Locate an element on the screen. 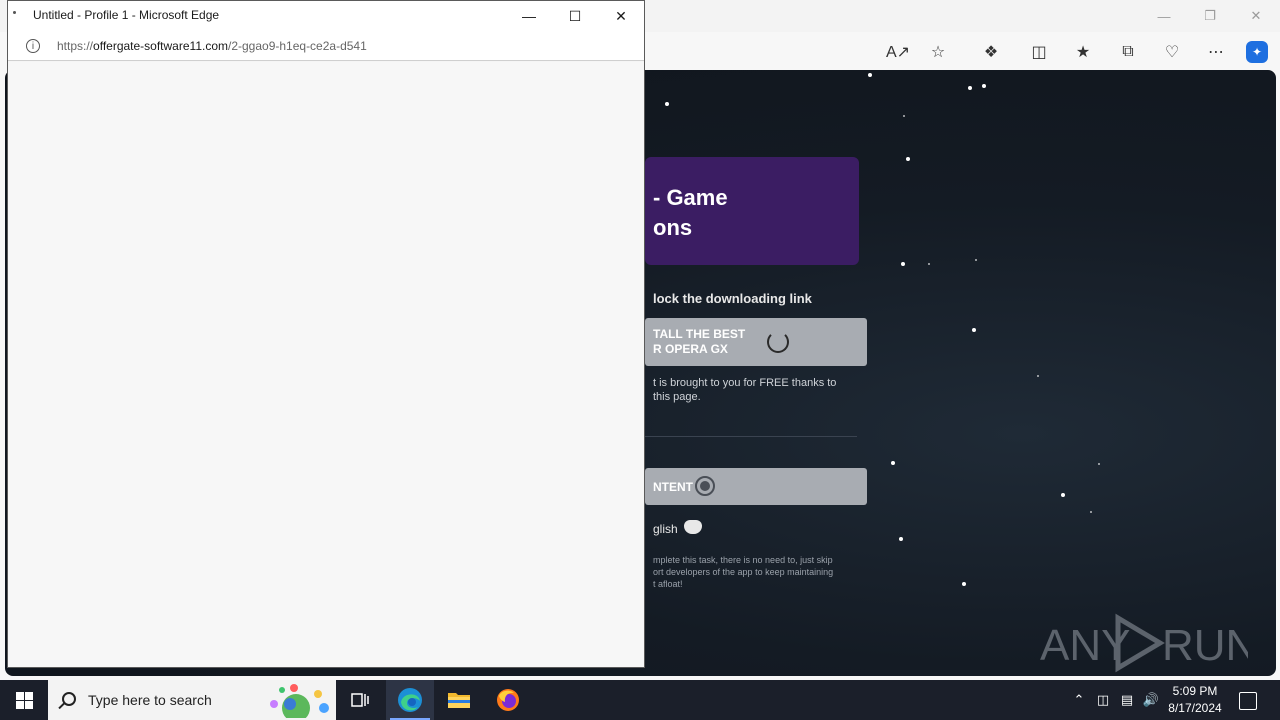 This screenshot has width=1280, height=720. network-icon: ▤ is located at coordinates (1127, 700).